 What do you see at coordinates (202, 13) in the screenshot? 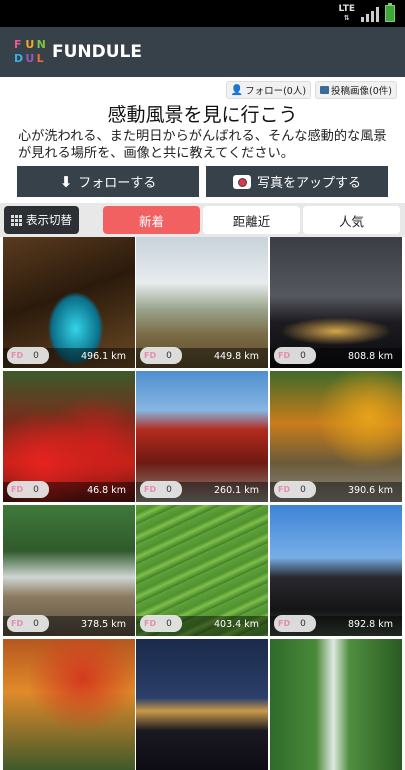
I see `status-bar: LTE ⇅` at bounding box center [202, 13].